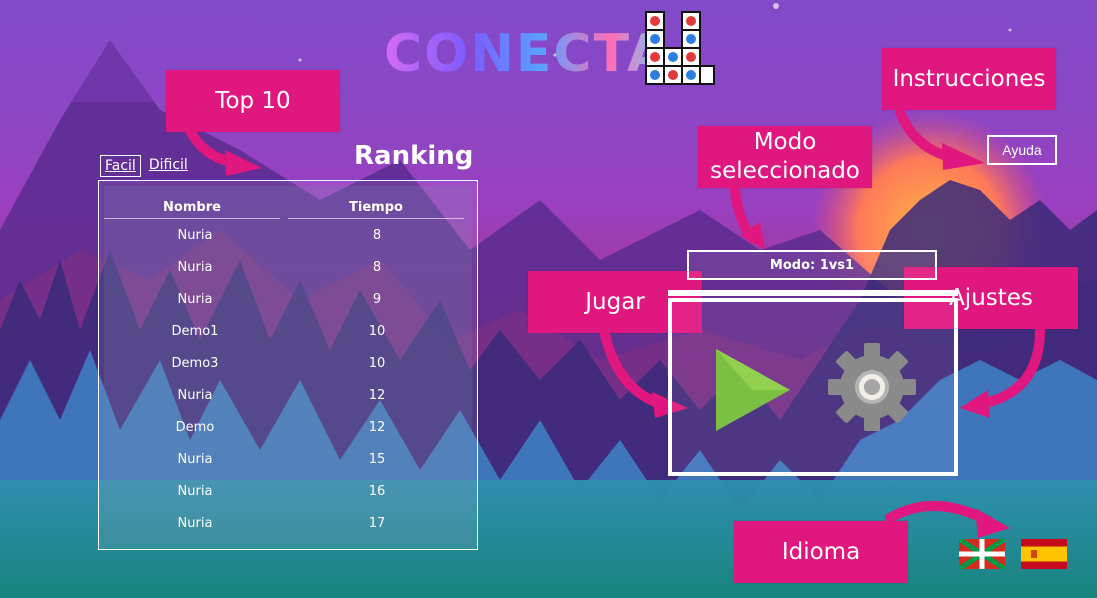  Describe the element at coordinates (377, 459) in the screenshot. I see `cell-time: 15` at that location.